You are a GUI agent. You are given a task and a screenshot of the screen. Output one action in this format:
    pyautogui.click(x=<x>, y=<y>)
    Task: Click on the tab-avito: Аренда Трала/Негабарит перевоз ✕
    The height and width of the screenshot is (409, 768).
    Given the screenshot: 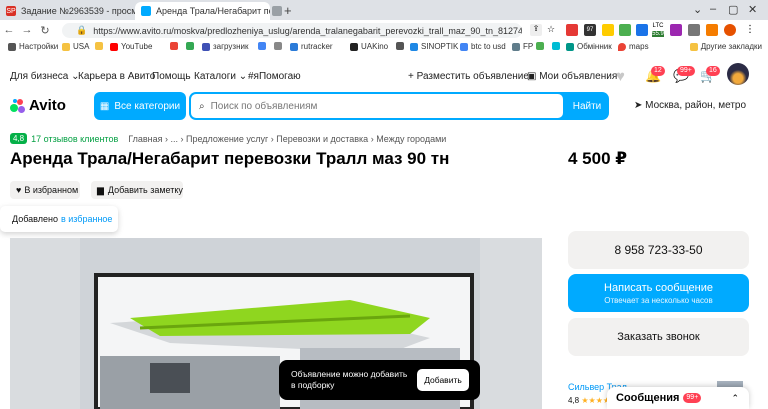 What is the action you would take?
    pyautogui.click(x=202, y=11)
    